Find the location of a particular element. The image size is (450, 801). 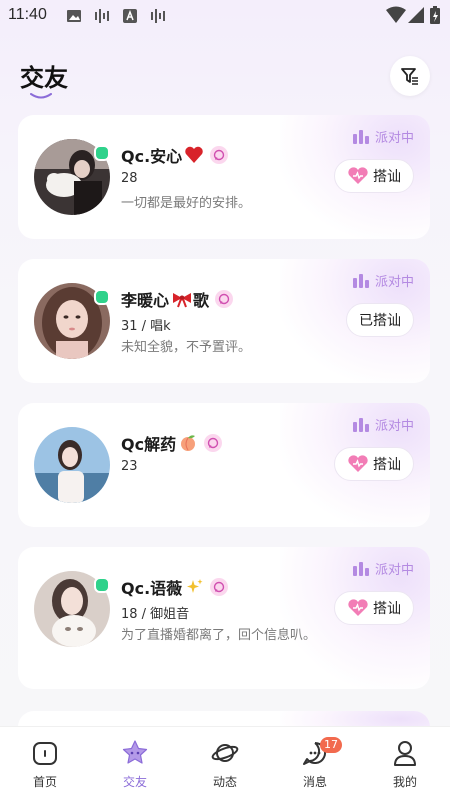

star-icon is located at coordinates (135, 752).